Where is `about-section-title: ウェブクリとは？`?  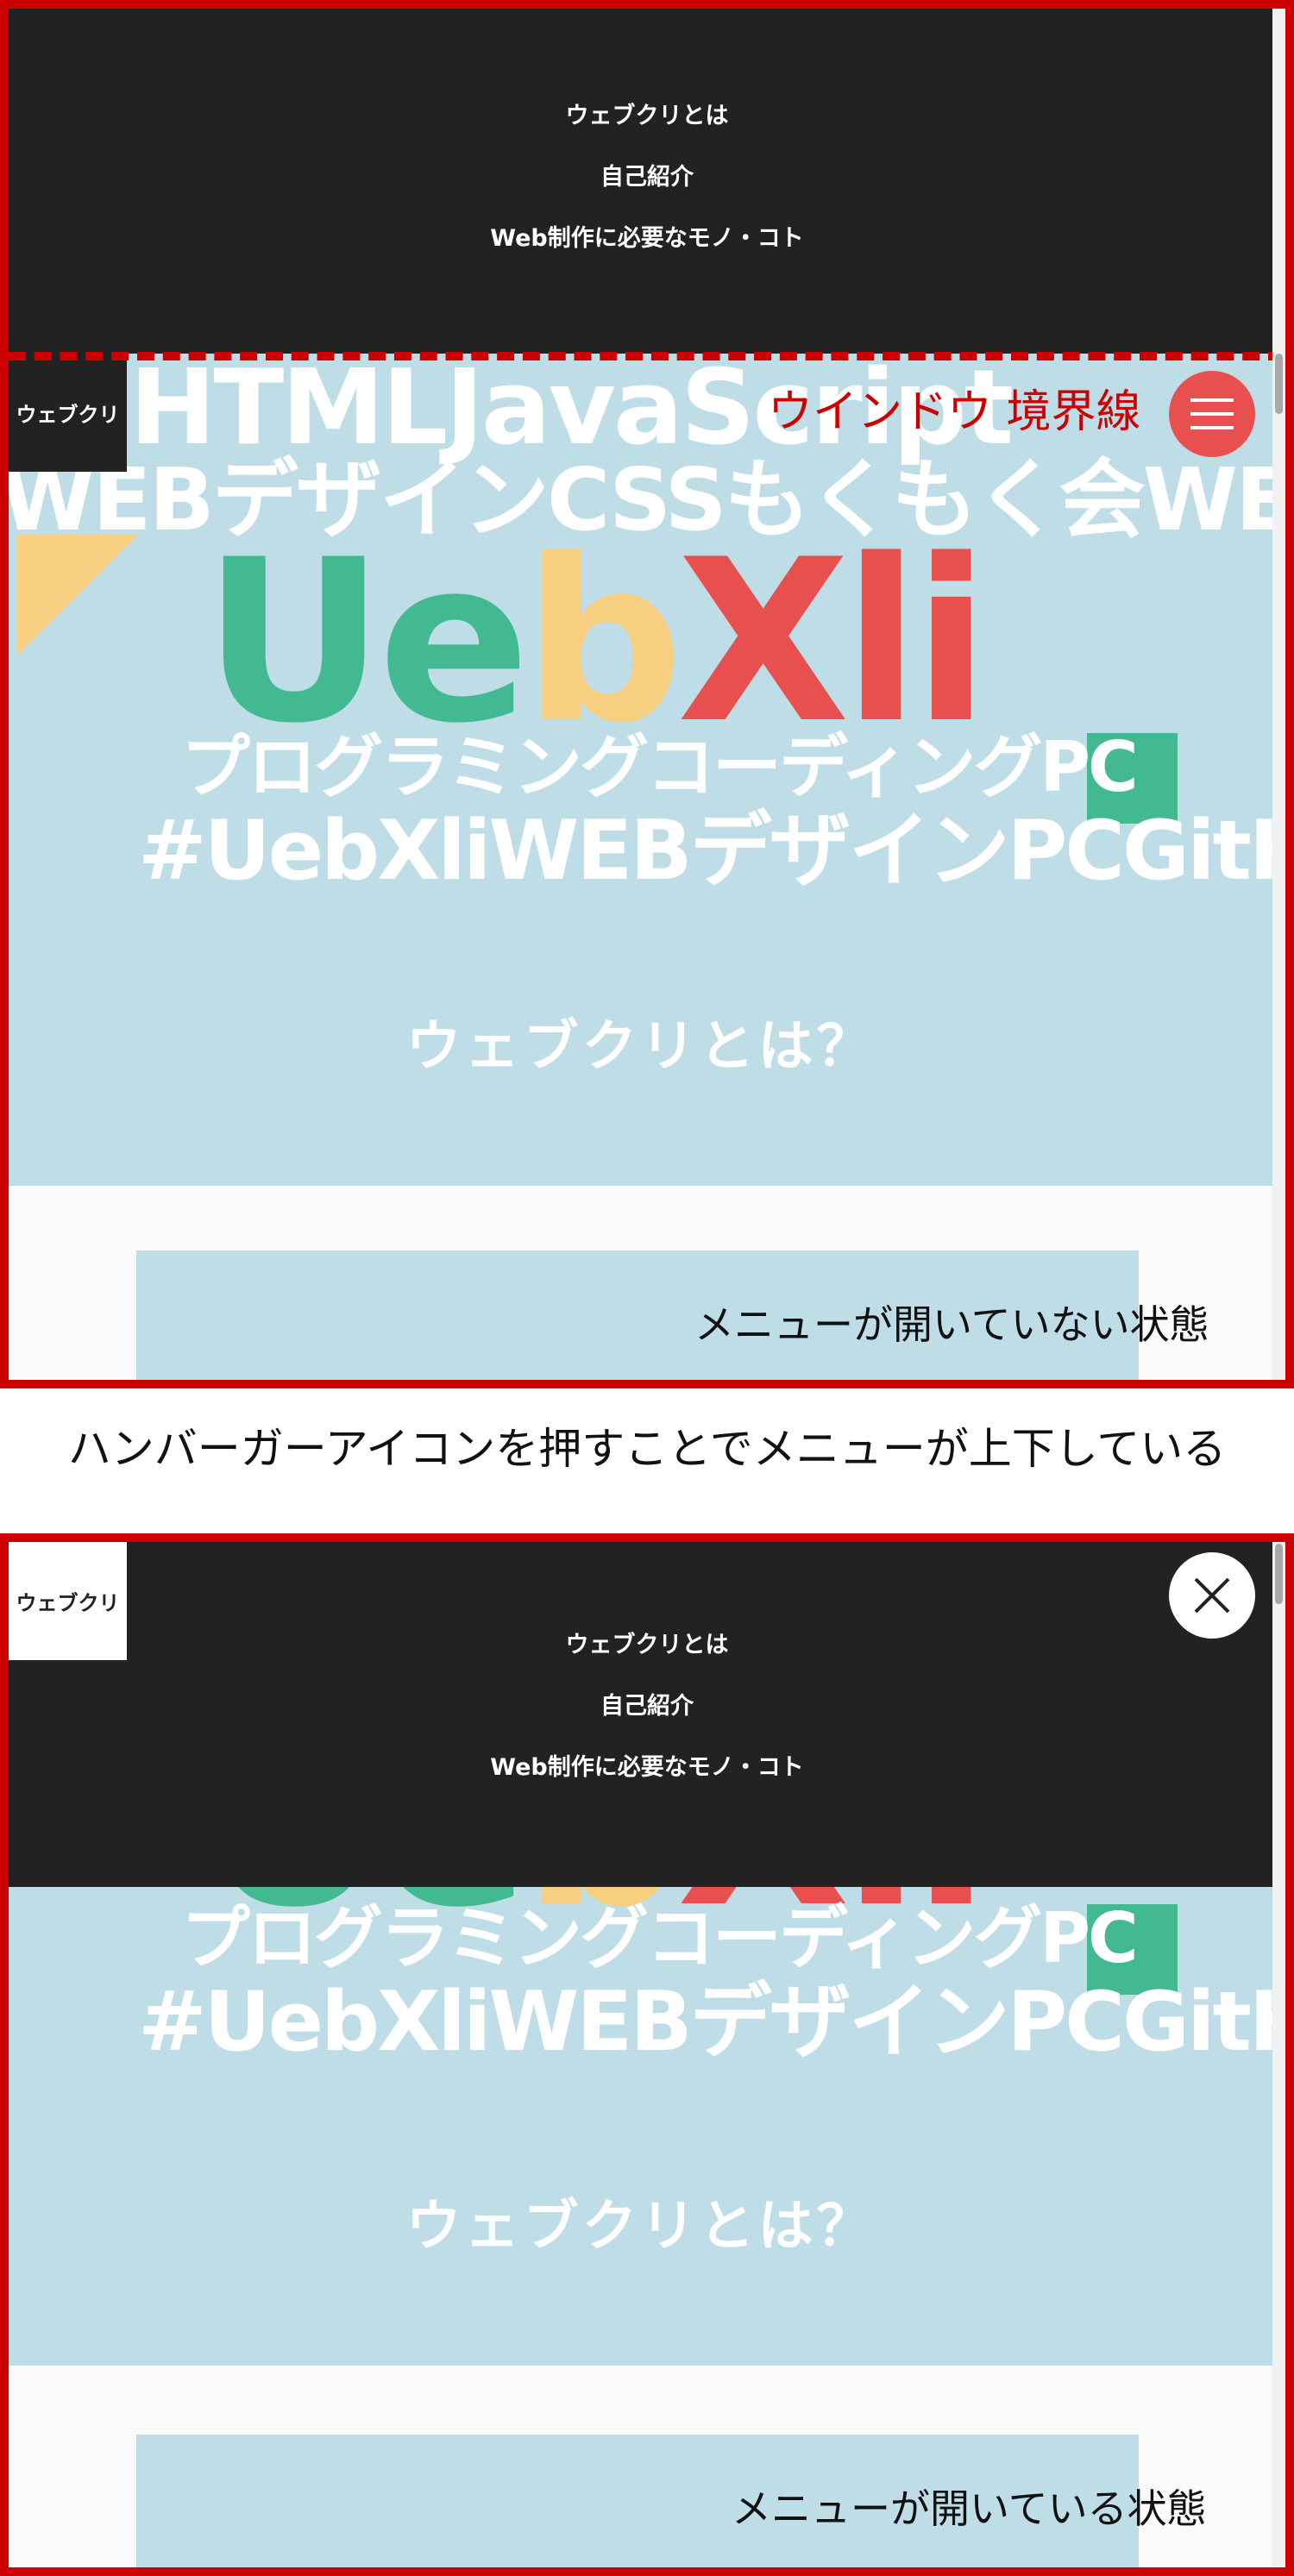 about-section-title: ウェブクリとは？ is located at coordinates (640, 1046).